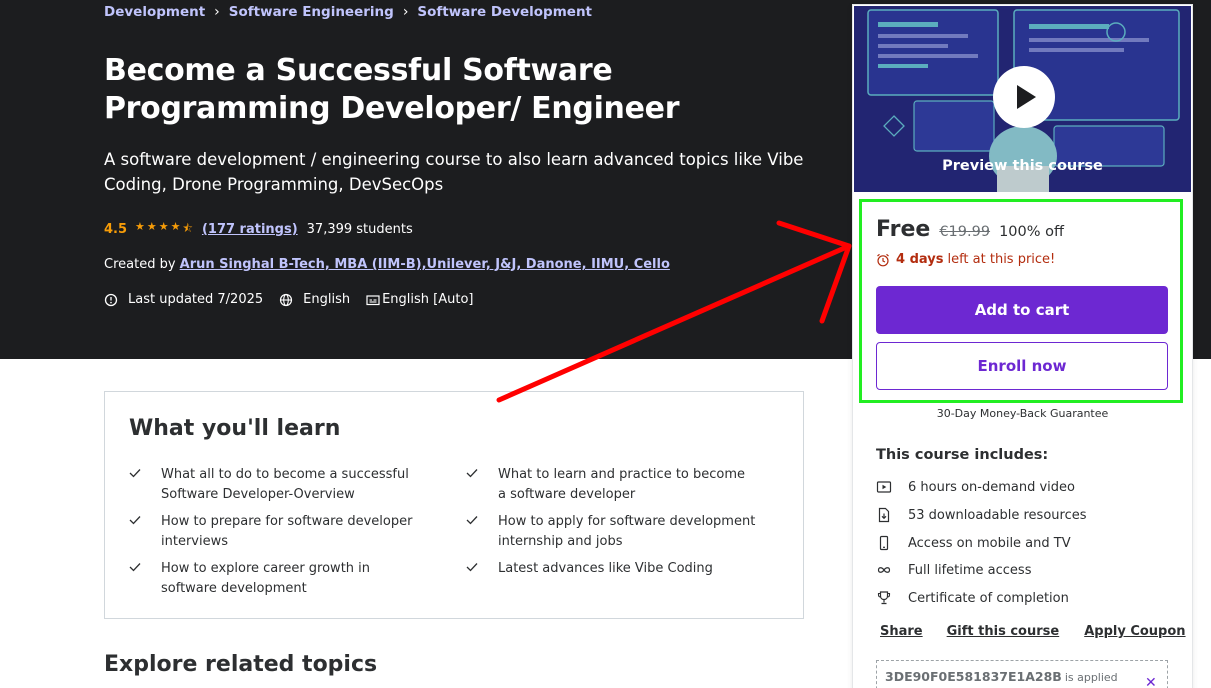 The height and width of the screenshot is (688, 1211). I want to click on price-timer: 4 days left at this price!, so click(965, 259).